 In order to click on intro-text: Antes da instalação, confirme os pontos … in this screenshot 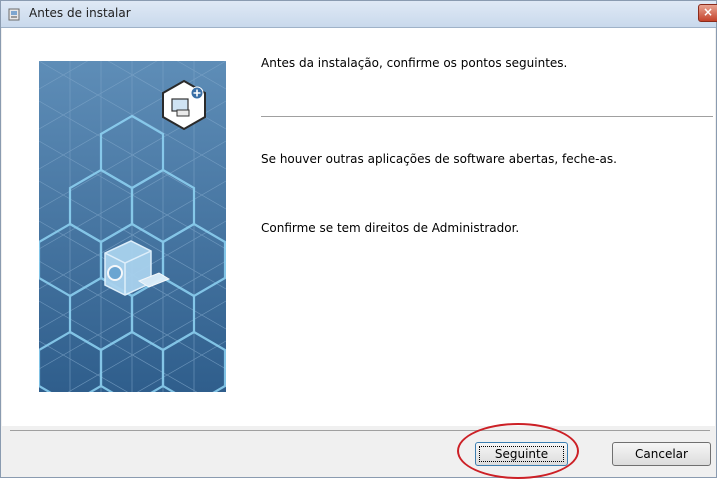, I will do `click(414, 63)`.